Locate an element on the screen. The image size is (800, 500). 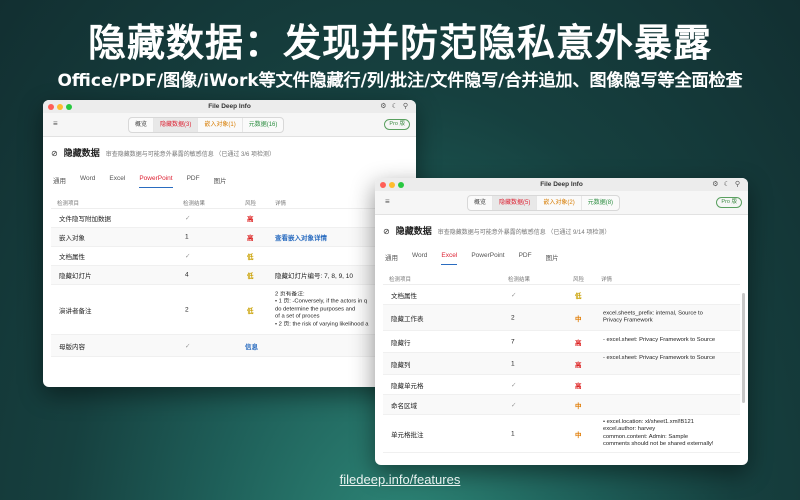
window-title: File Deep Info is located at coordinates (229, 106).